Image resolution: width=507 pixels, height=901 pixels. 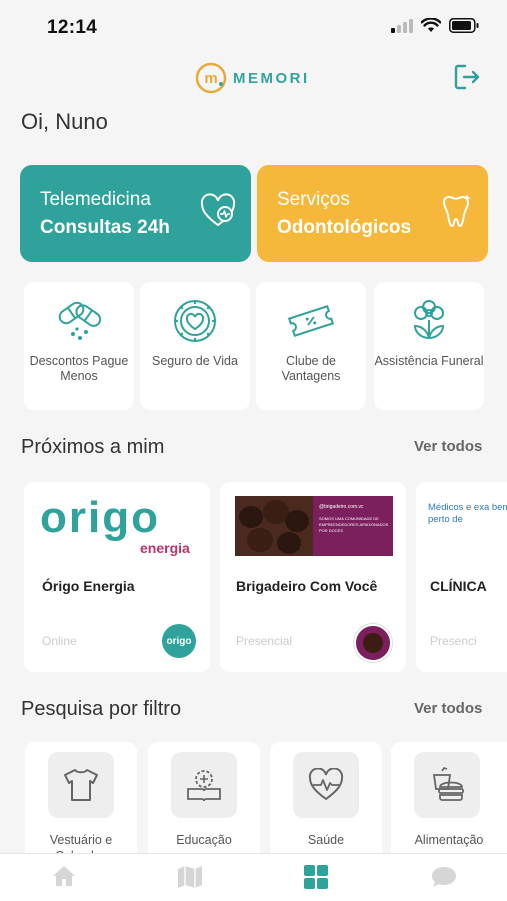 I want to click on tab-map, so click(x=190, y=879).